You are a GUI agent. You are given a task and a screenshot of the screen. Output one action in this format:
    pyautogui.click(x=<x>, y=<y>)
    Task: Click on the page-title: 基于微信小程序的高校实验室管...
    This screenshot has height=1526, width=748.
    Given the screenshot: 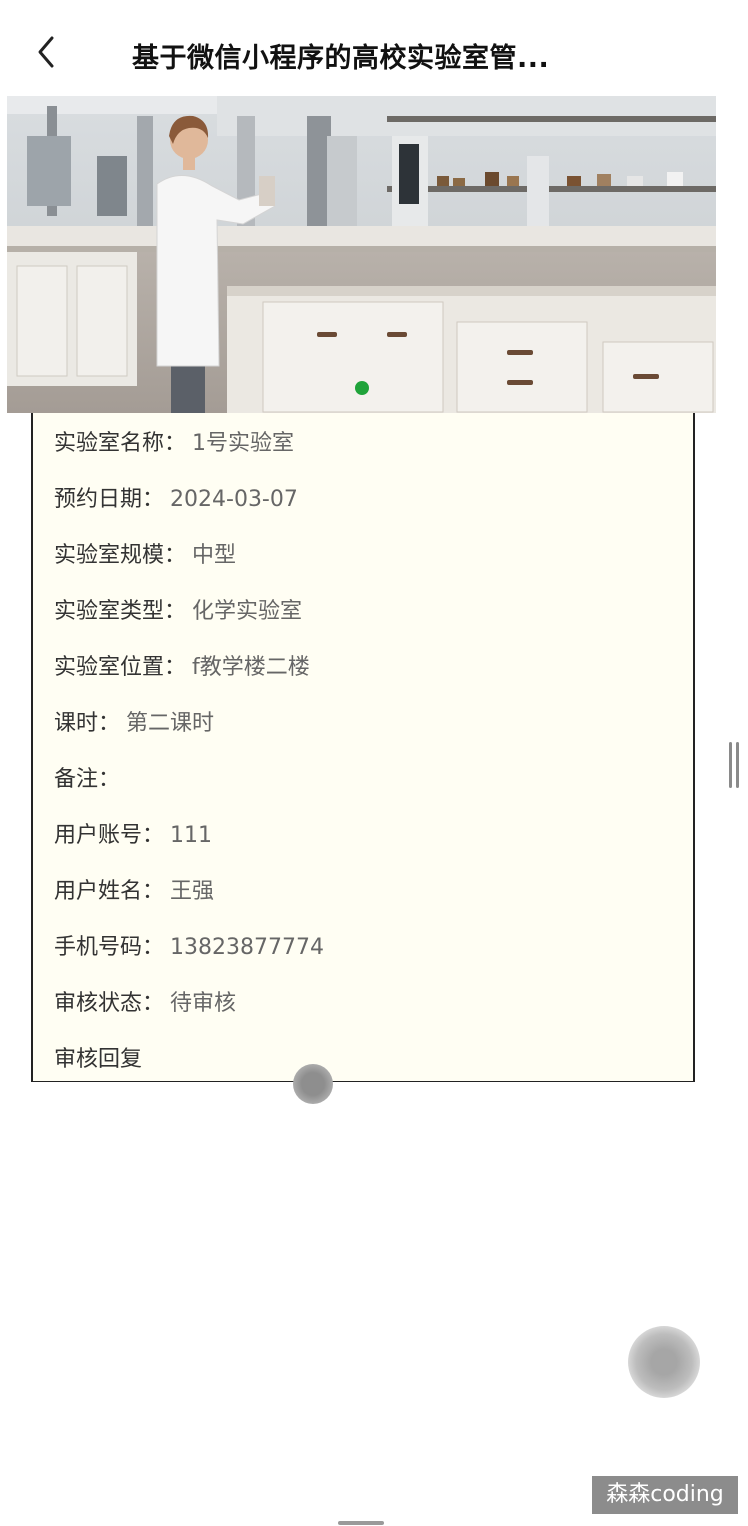 What is the action you would take?
    pyautogui.click(x=341, y=58)
    